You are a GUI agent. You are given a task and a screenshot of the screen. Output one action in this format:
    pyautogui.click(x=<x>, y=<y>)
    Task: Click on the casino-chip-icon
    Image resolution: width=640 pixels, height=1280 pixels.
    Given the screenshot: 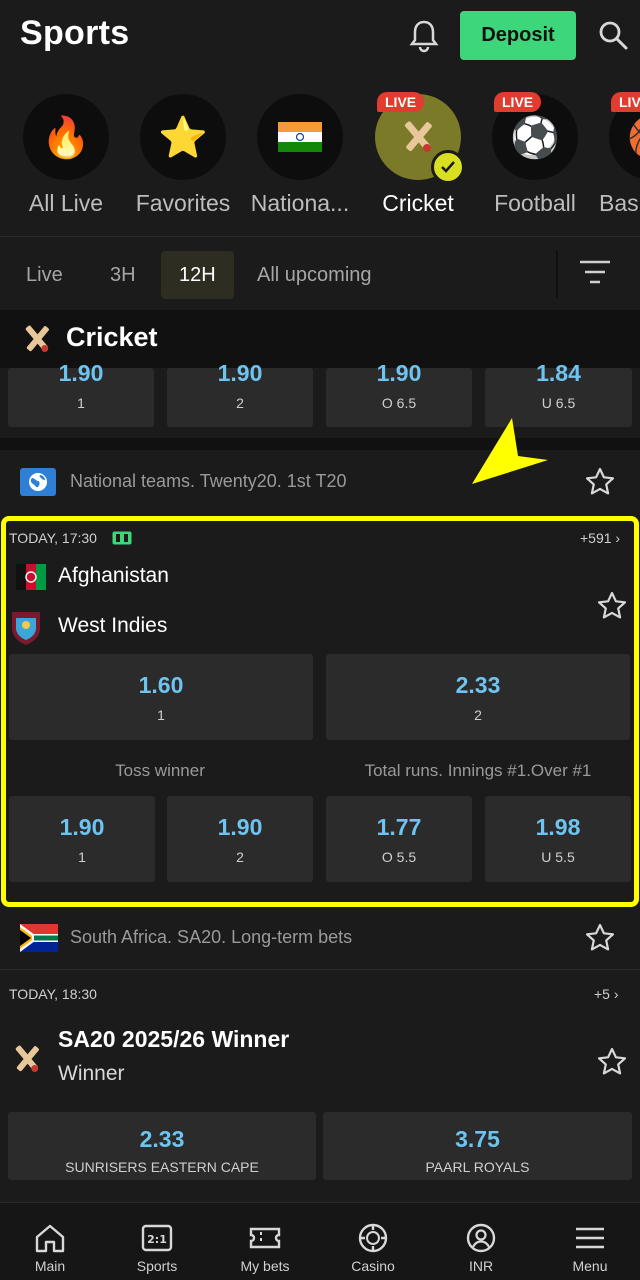 What is the action you would take?
    pyautogui.click(x=373, y=1238)
    